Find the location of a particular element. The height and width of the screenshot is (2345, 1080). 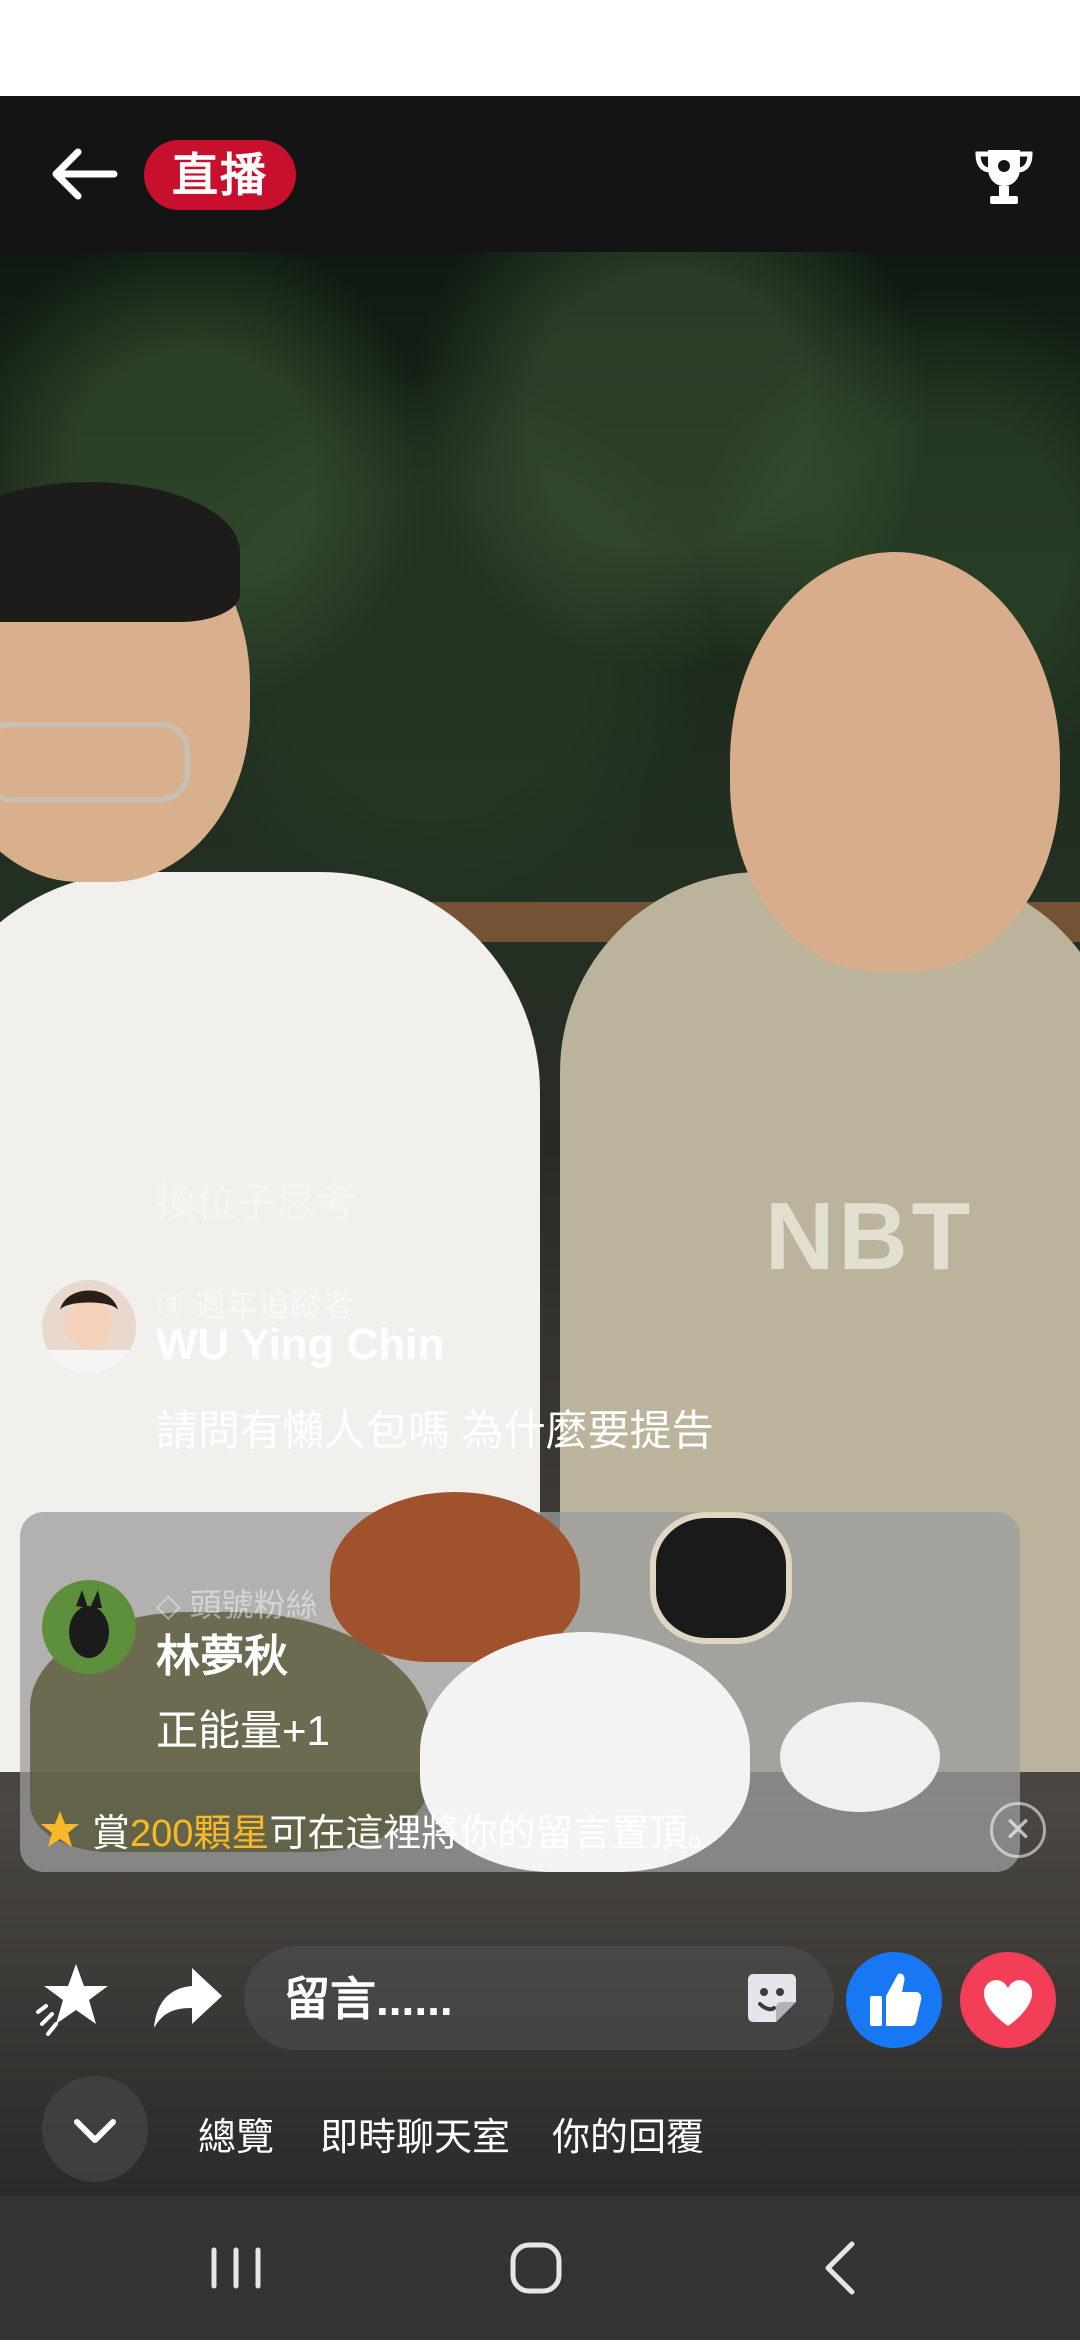

comment-message: 正能量+1 is located at coordinates (243, 1730).